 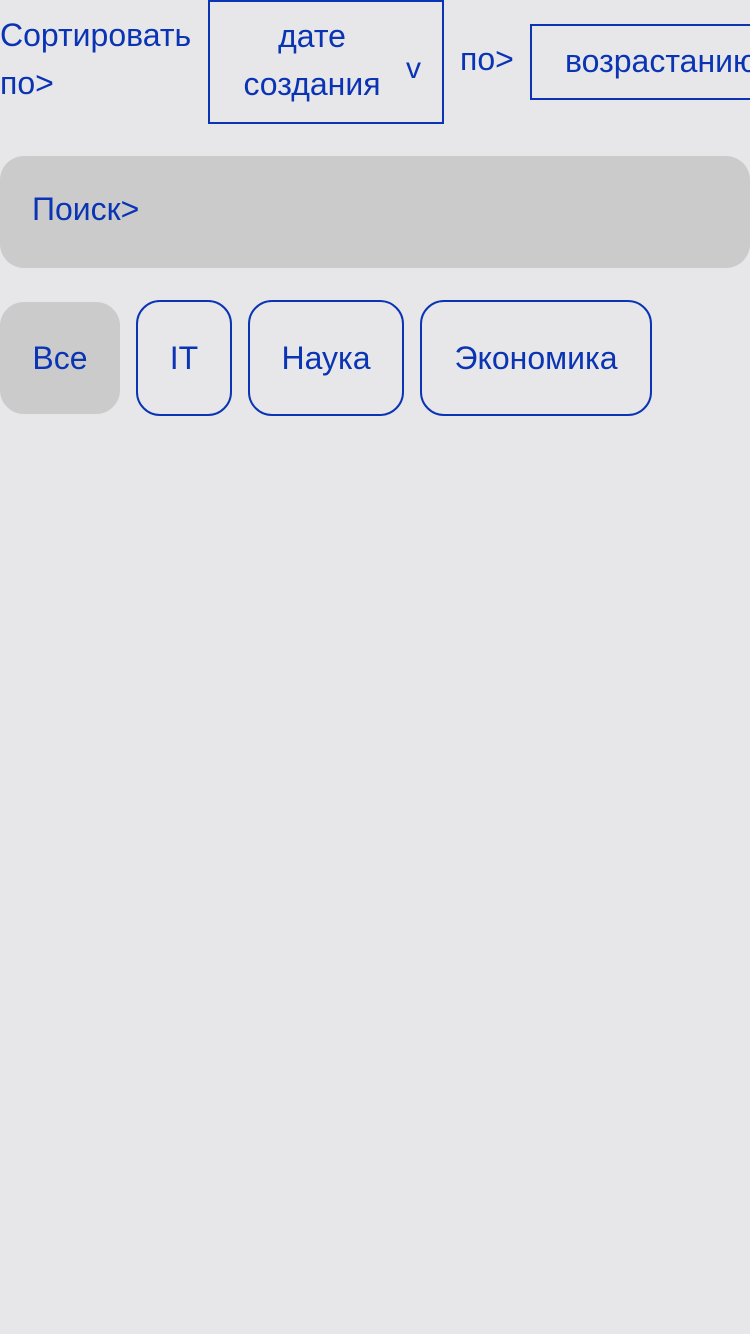 I want to click on filter-chip-it: IT, so click(x=184, y=358).